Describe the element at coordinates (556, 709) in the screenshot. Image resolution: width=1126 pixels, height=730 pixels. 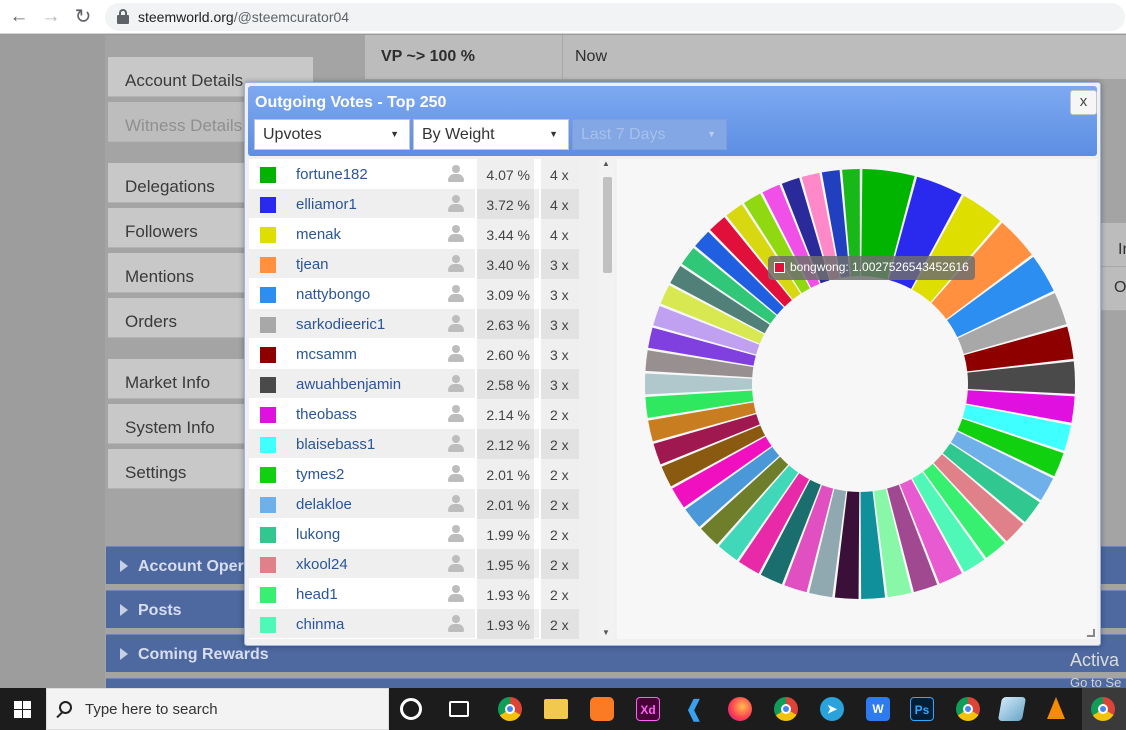
I see `file-explorer-icon` at that location.